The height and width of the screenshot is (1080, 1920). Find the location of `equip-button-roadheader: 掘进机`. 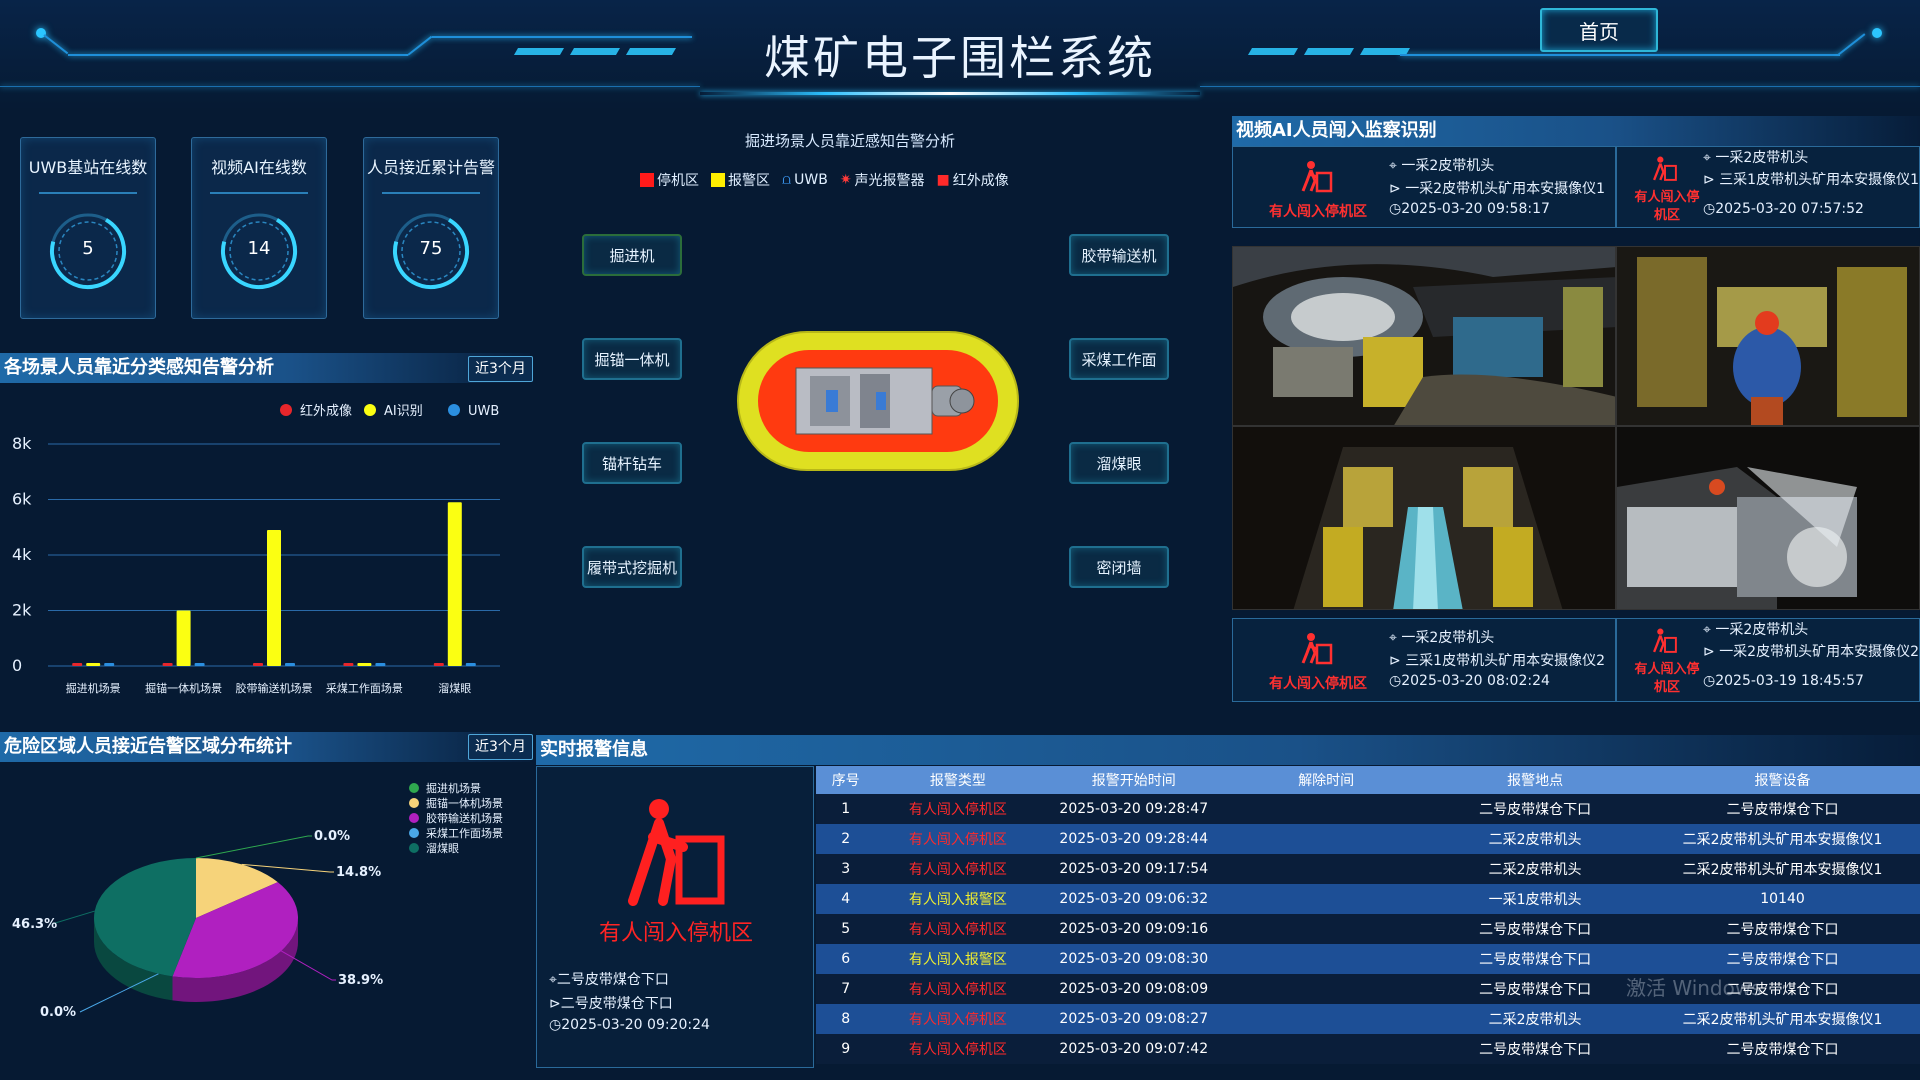

equip-button-roadheader: 掘进机 is located at coordinates (632, 255).